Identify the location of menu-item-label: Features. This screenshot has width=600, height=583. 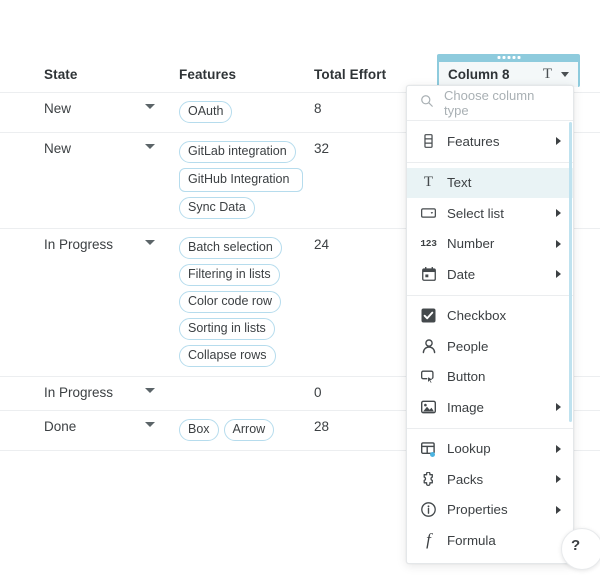
(473, 141).